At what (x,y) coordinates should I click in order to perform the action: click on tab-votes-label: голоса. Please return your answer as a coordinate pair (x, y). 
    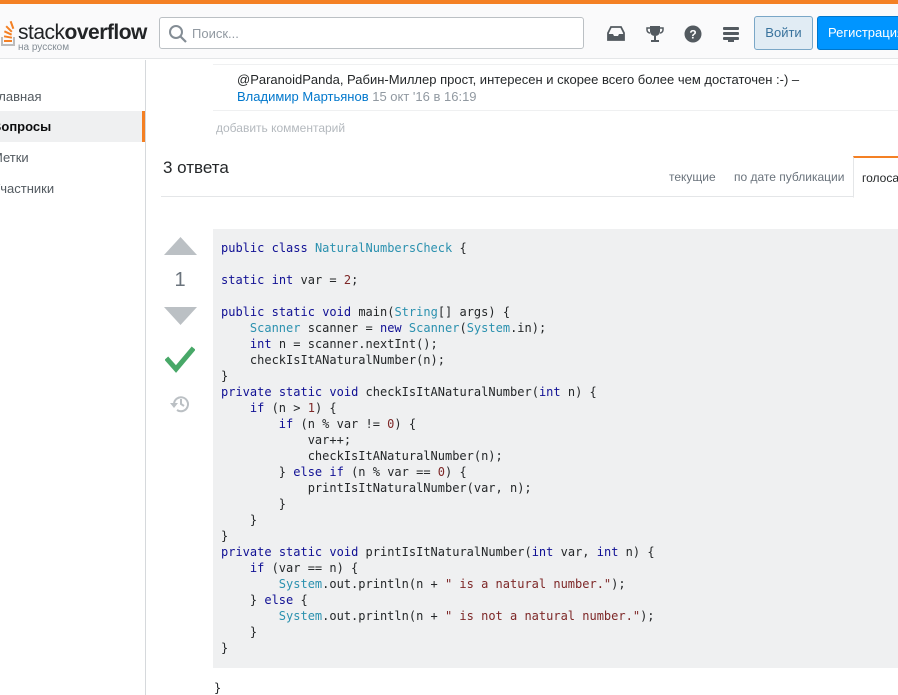
    Looking at the image, I should click on (880, 178).